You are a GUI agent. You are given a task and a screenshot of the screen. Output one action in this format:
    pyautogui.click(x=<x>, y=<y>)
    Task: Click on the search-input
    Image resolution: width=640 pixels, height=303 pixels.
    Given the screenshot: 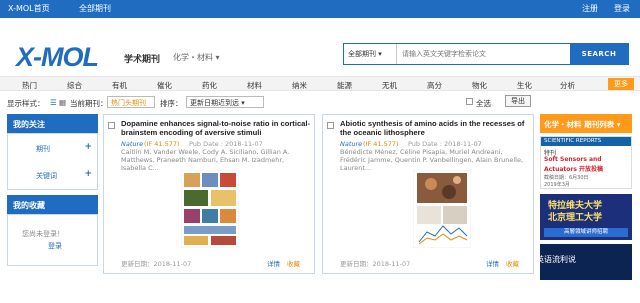 What is the action you would take?
    pyautogui.click(x=486, y=54)
    